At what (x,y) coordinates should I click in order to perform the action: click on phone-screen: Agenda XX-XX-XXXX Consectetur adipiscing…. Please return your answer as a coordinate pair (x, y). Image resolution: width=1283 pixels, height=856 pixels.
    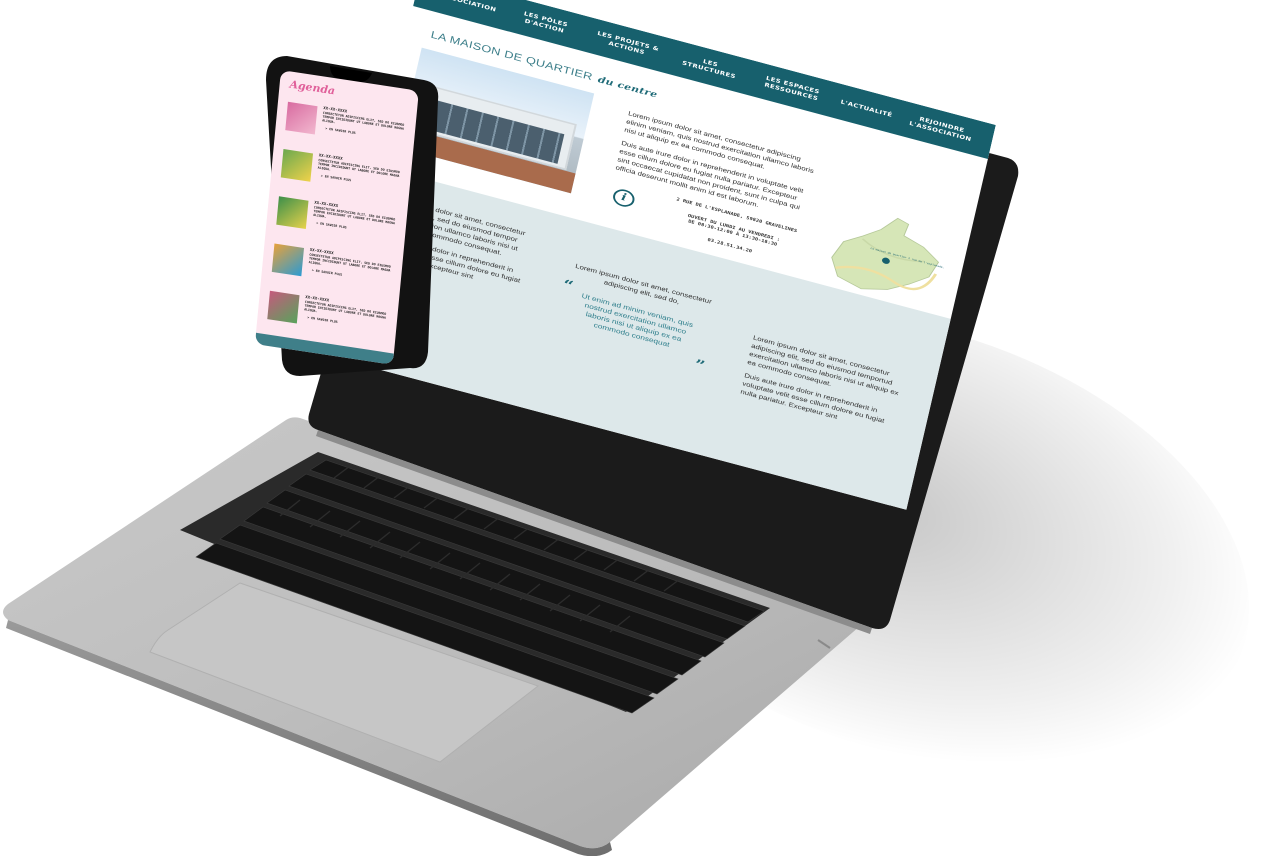
    Looking at the image, I should click on (336, 217).